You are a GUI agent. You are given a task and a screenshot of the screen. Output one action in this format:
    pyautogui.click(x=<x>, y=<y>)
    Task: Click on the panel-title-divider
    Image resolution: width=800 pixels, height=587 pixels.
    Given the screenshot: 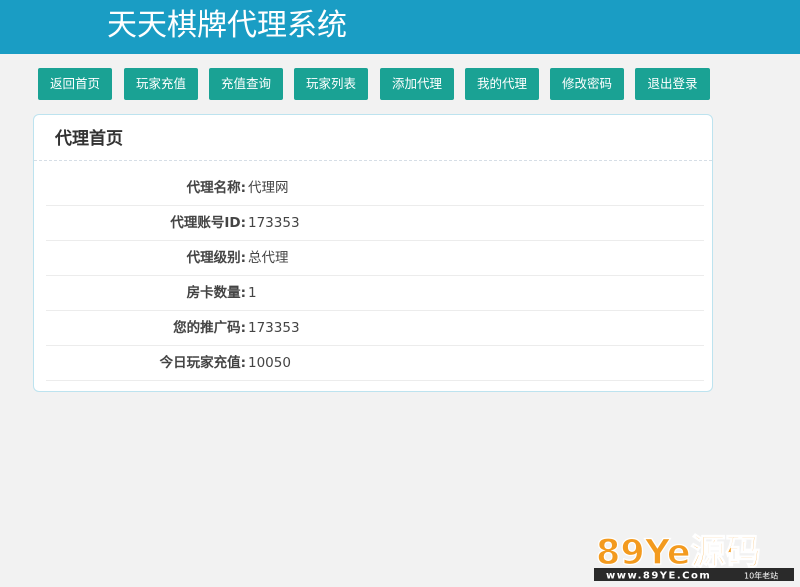 What is the action you would take?
    pyautogui.click(x=373, y=160)
    